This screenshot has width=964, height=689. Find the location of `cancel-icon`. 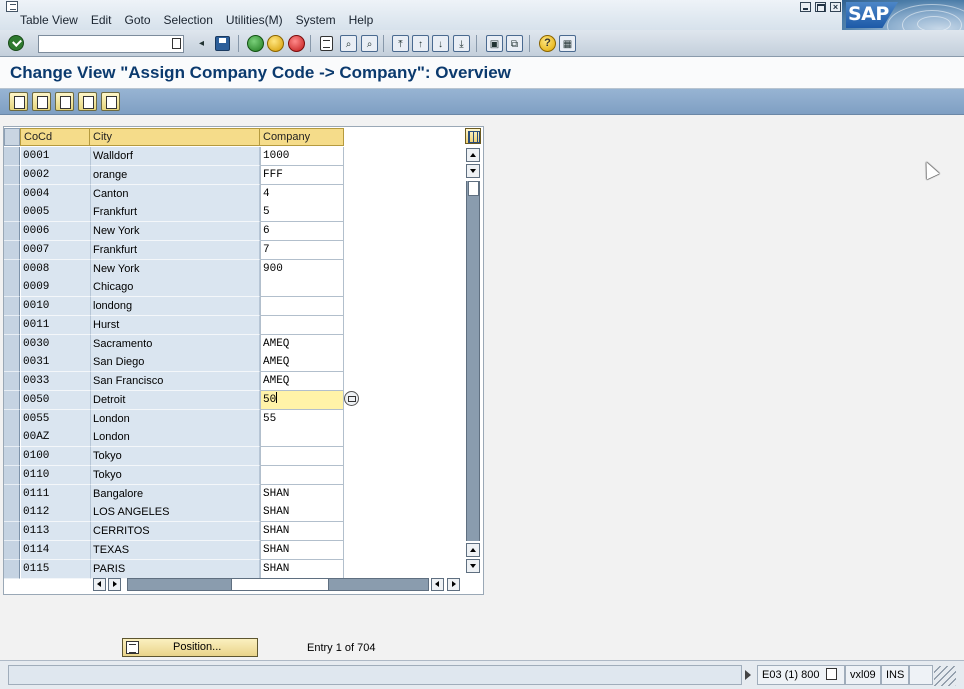

cancel-icon is located at coordinates (296, 43).